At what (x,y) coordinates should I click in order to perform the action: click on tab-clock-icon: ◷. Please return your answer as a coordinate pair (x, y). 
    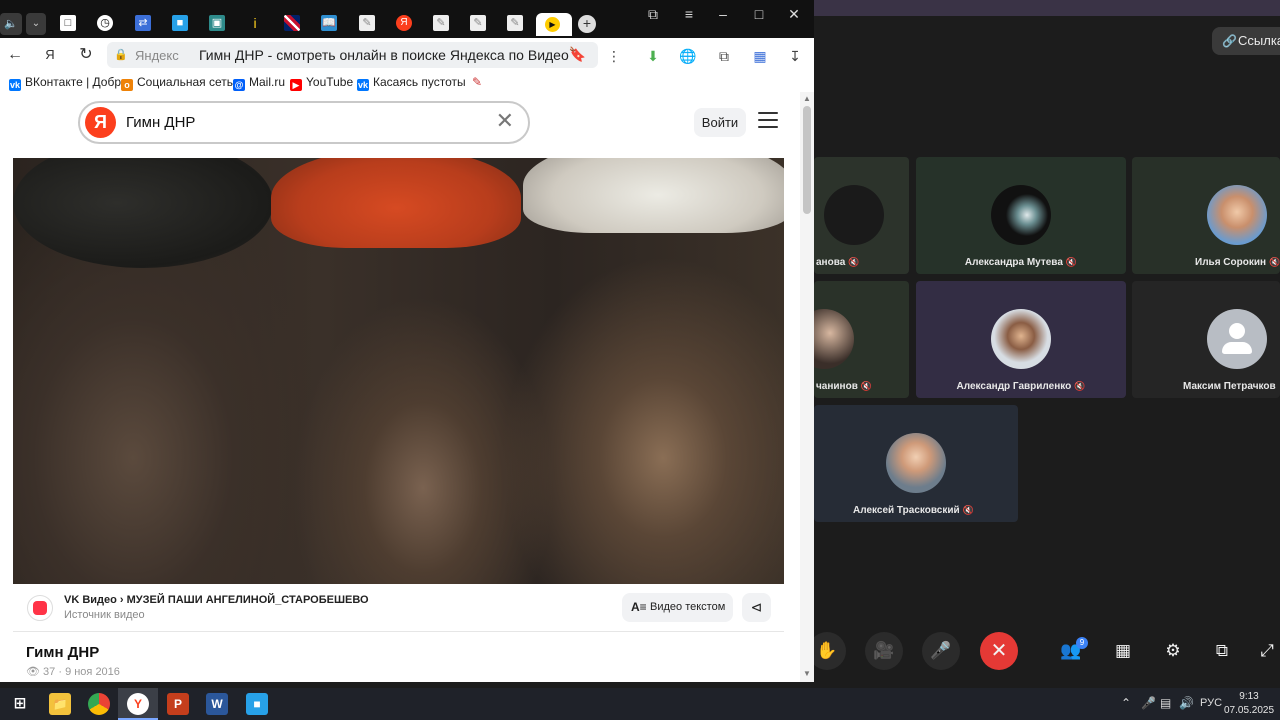
    Looking at the image, I should click on (105, 23).